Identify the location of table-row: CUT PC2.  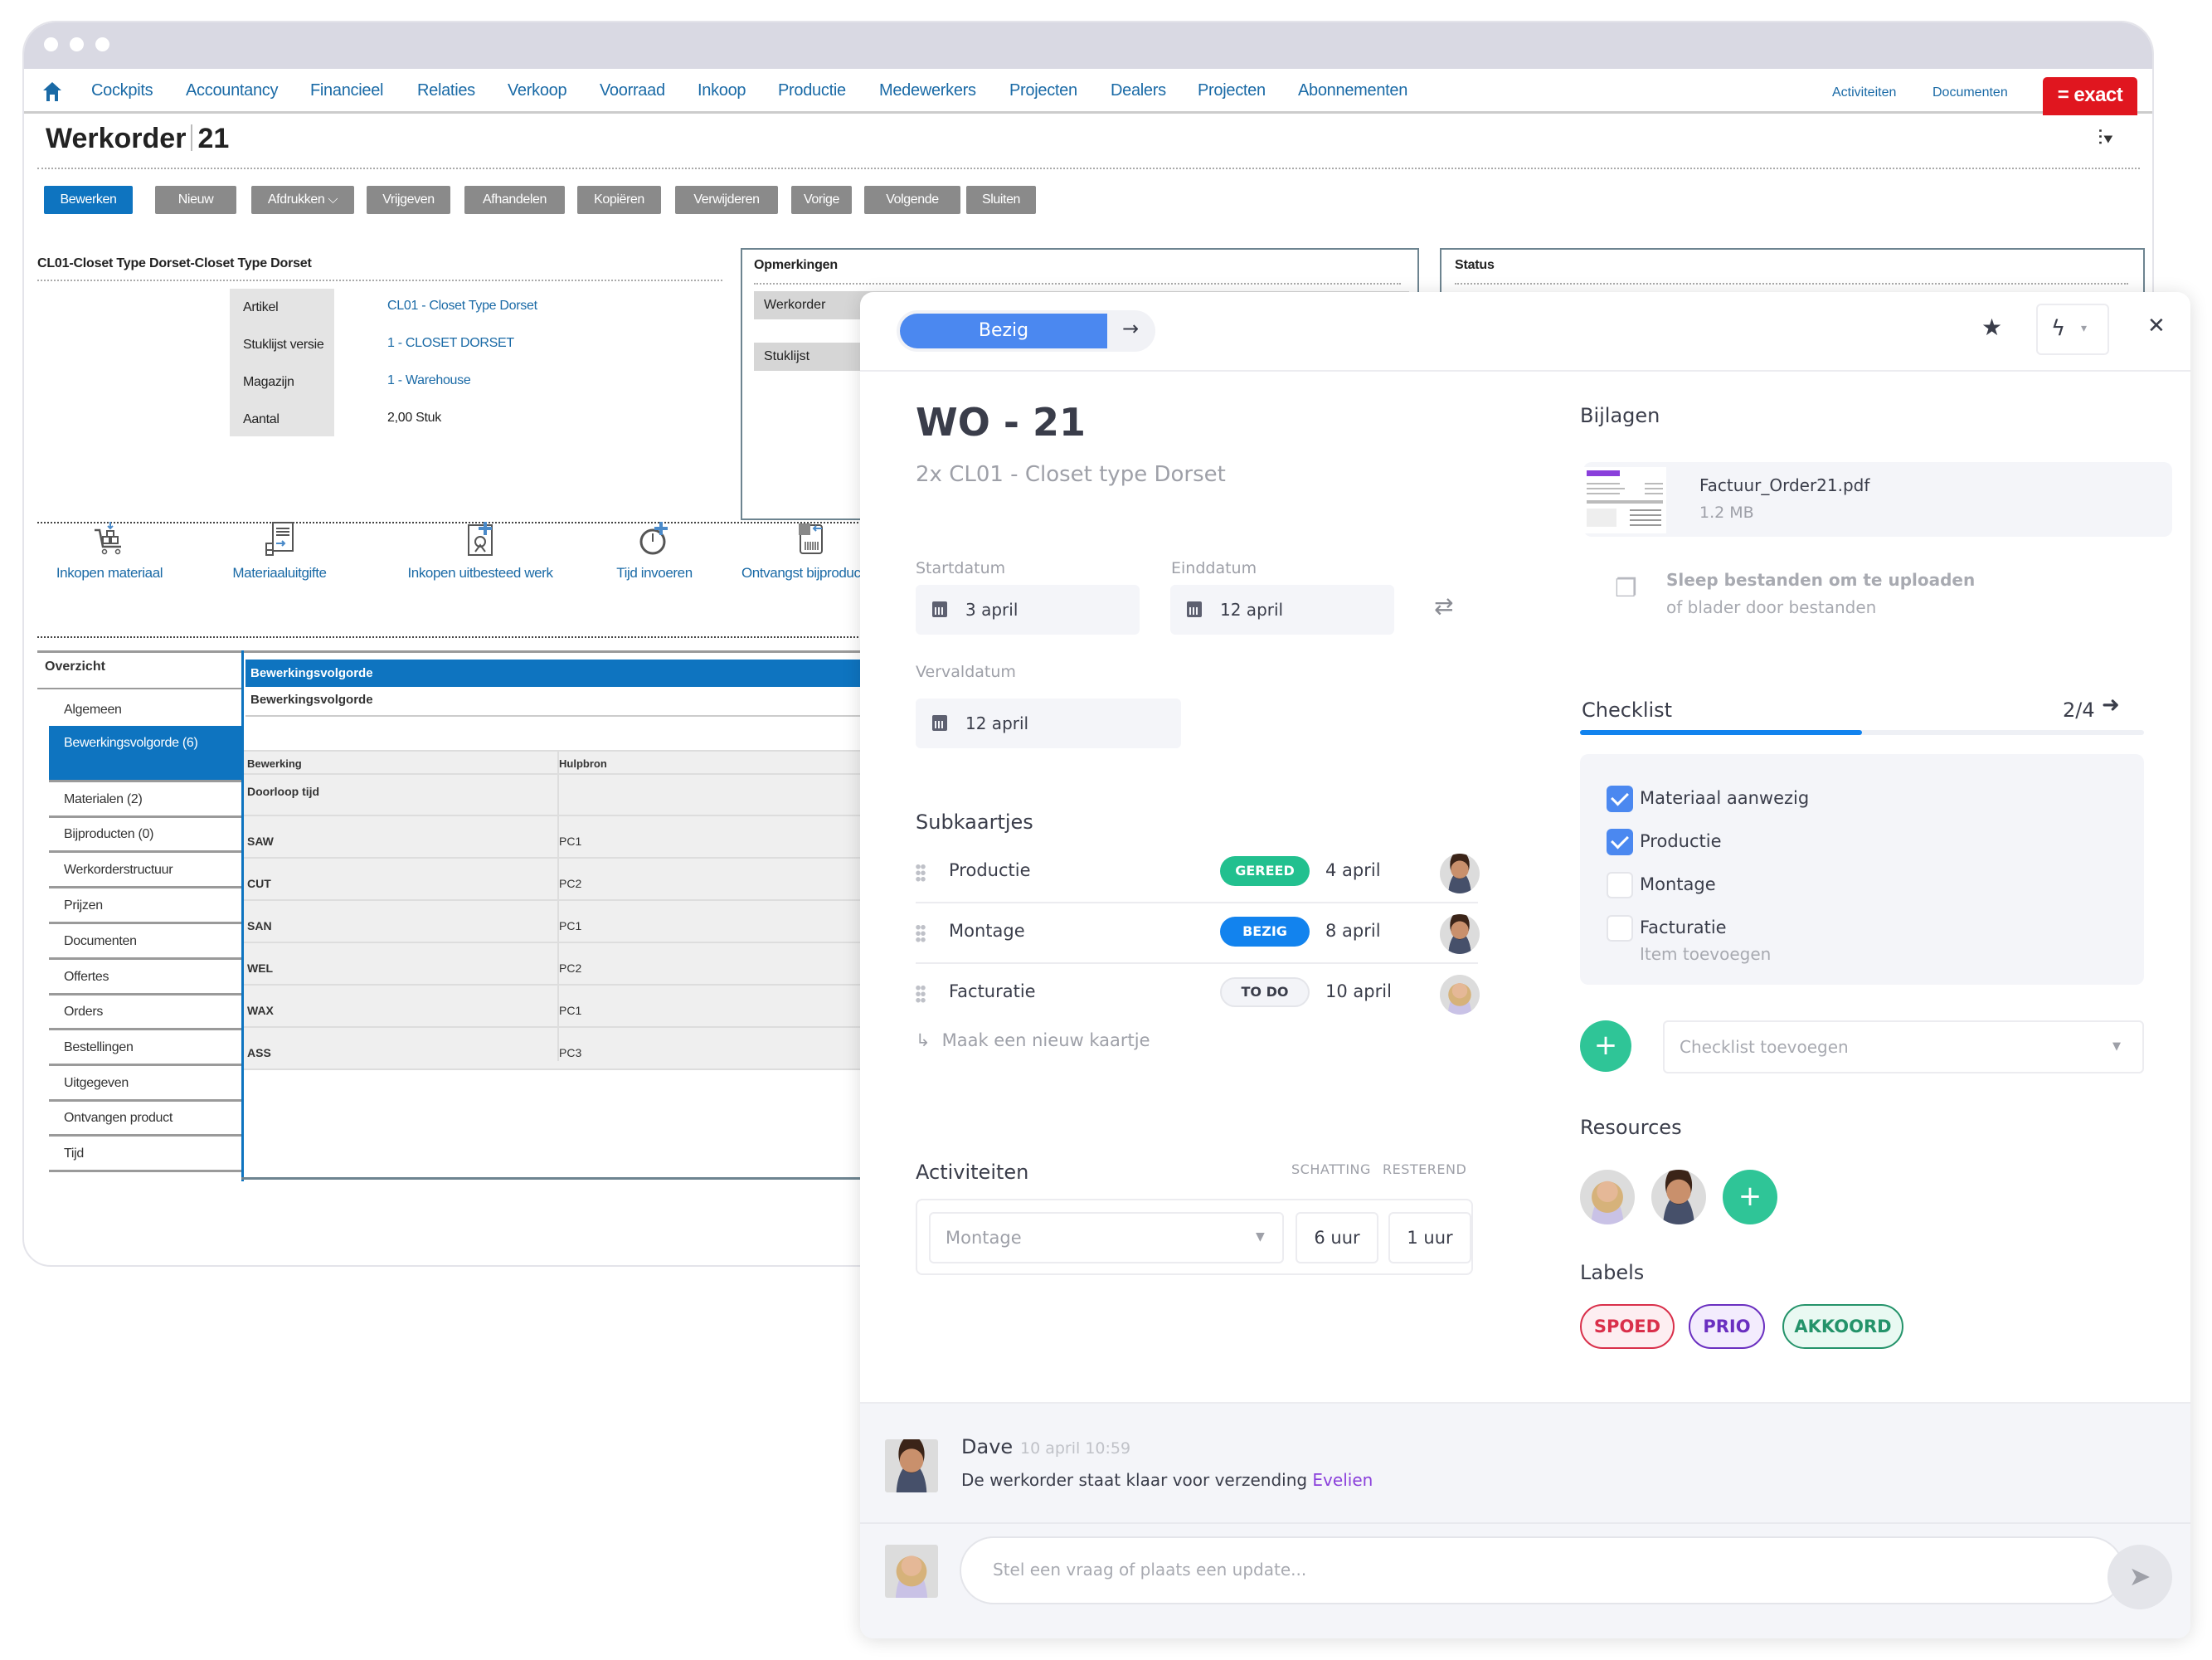
(567, 880).